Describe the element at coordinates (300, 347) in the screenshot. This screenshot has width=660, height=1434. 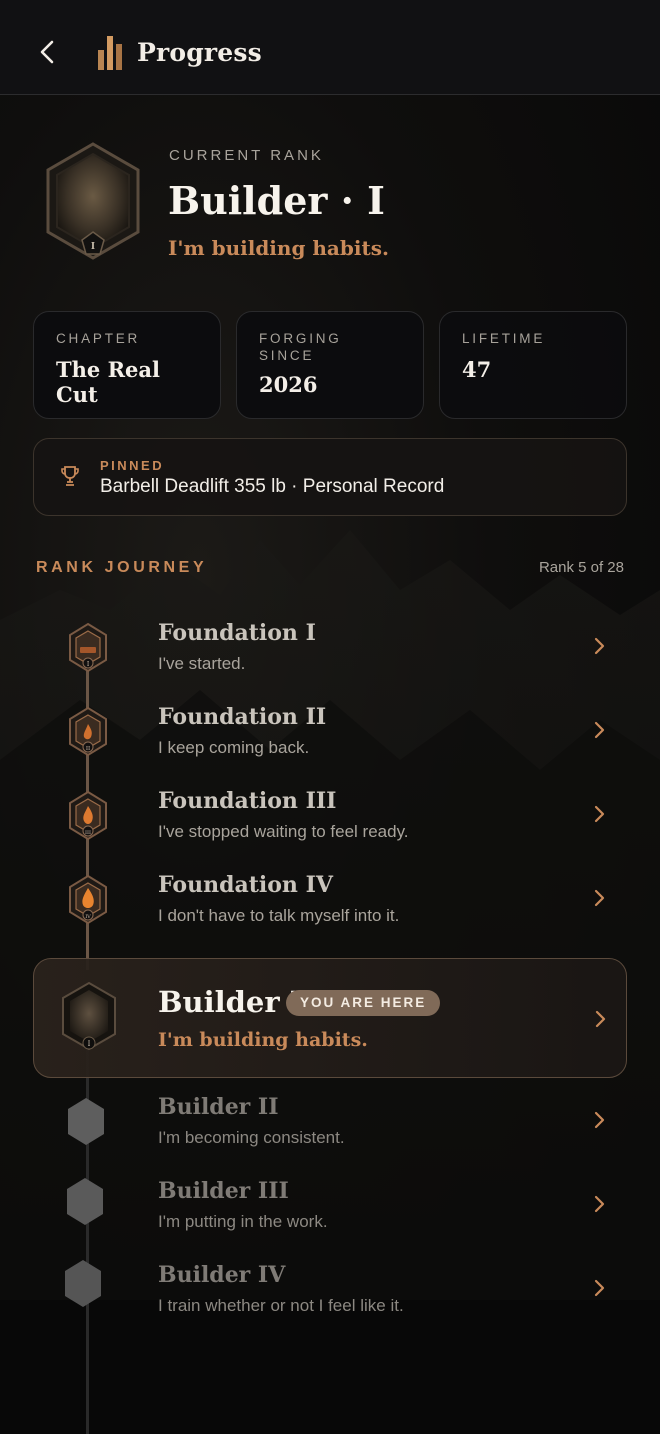
I see `forging-since-label: FORGING SINCE` at that location.